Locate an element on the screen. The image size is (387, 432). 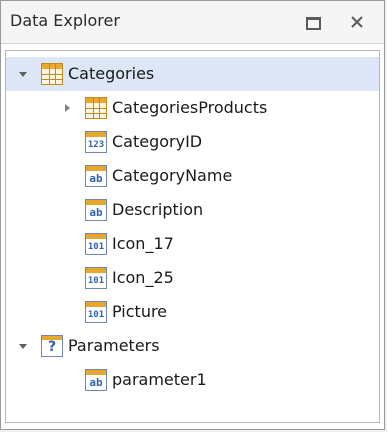
panel-titlebar: Data Explorer is located at coordinates (192, 22).